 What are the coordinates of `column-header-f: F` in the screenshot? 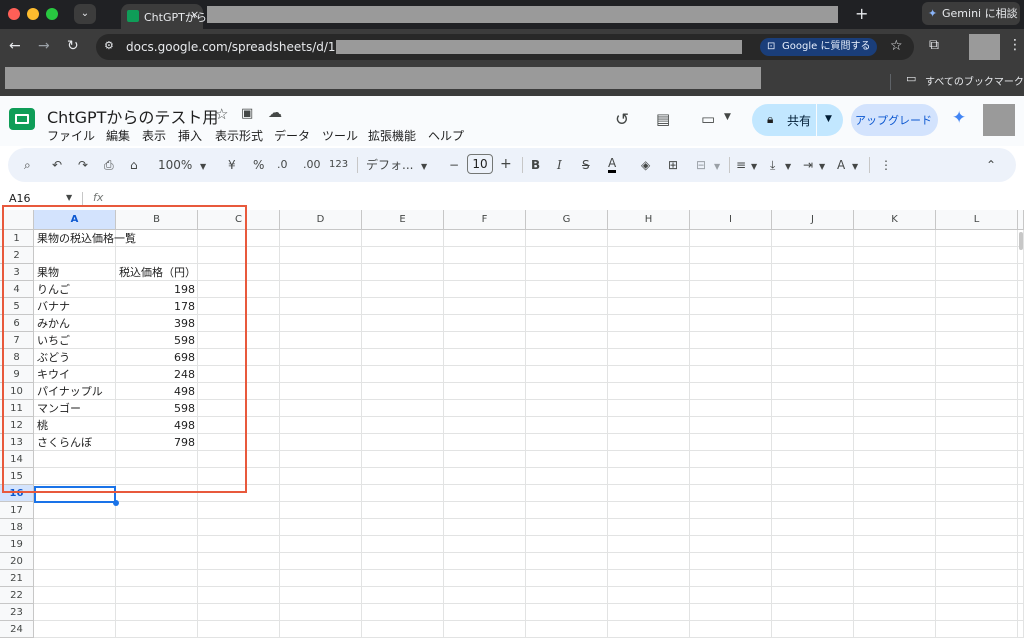 It's located at (485, 220).